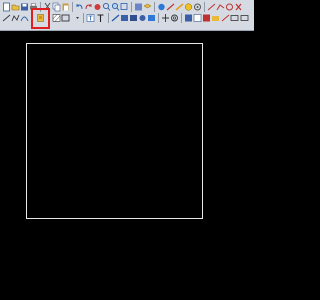 The image size is (320, 300). What do you see at coordinates (65, 7) in the screenshot?
I see `paste-icon` at bounding box center [65, 7].